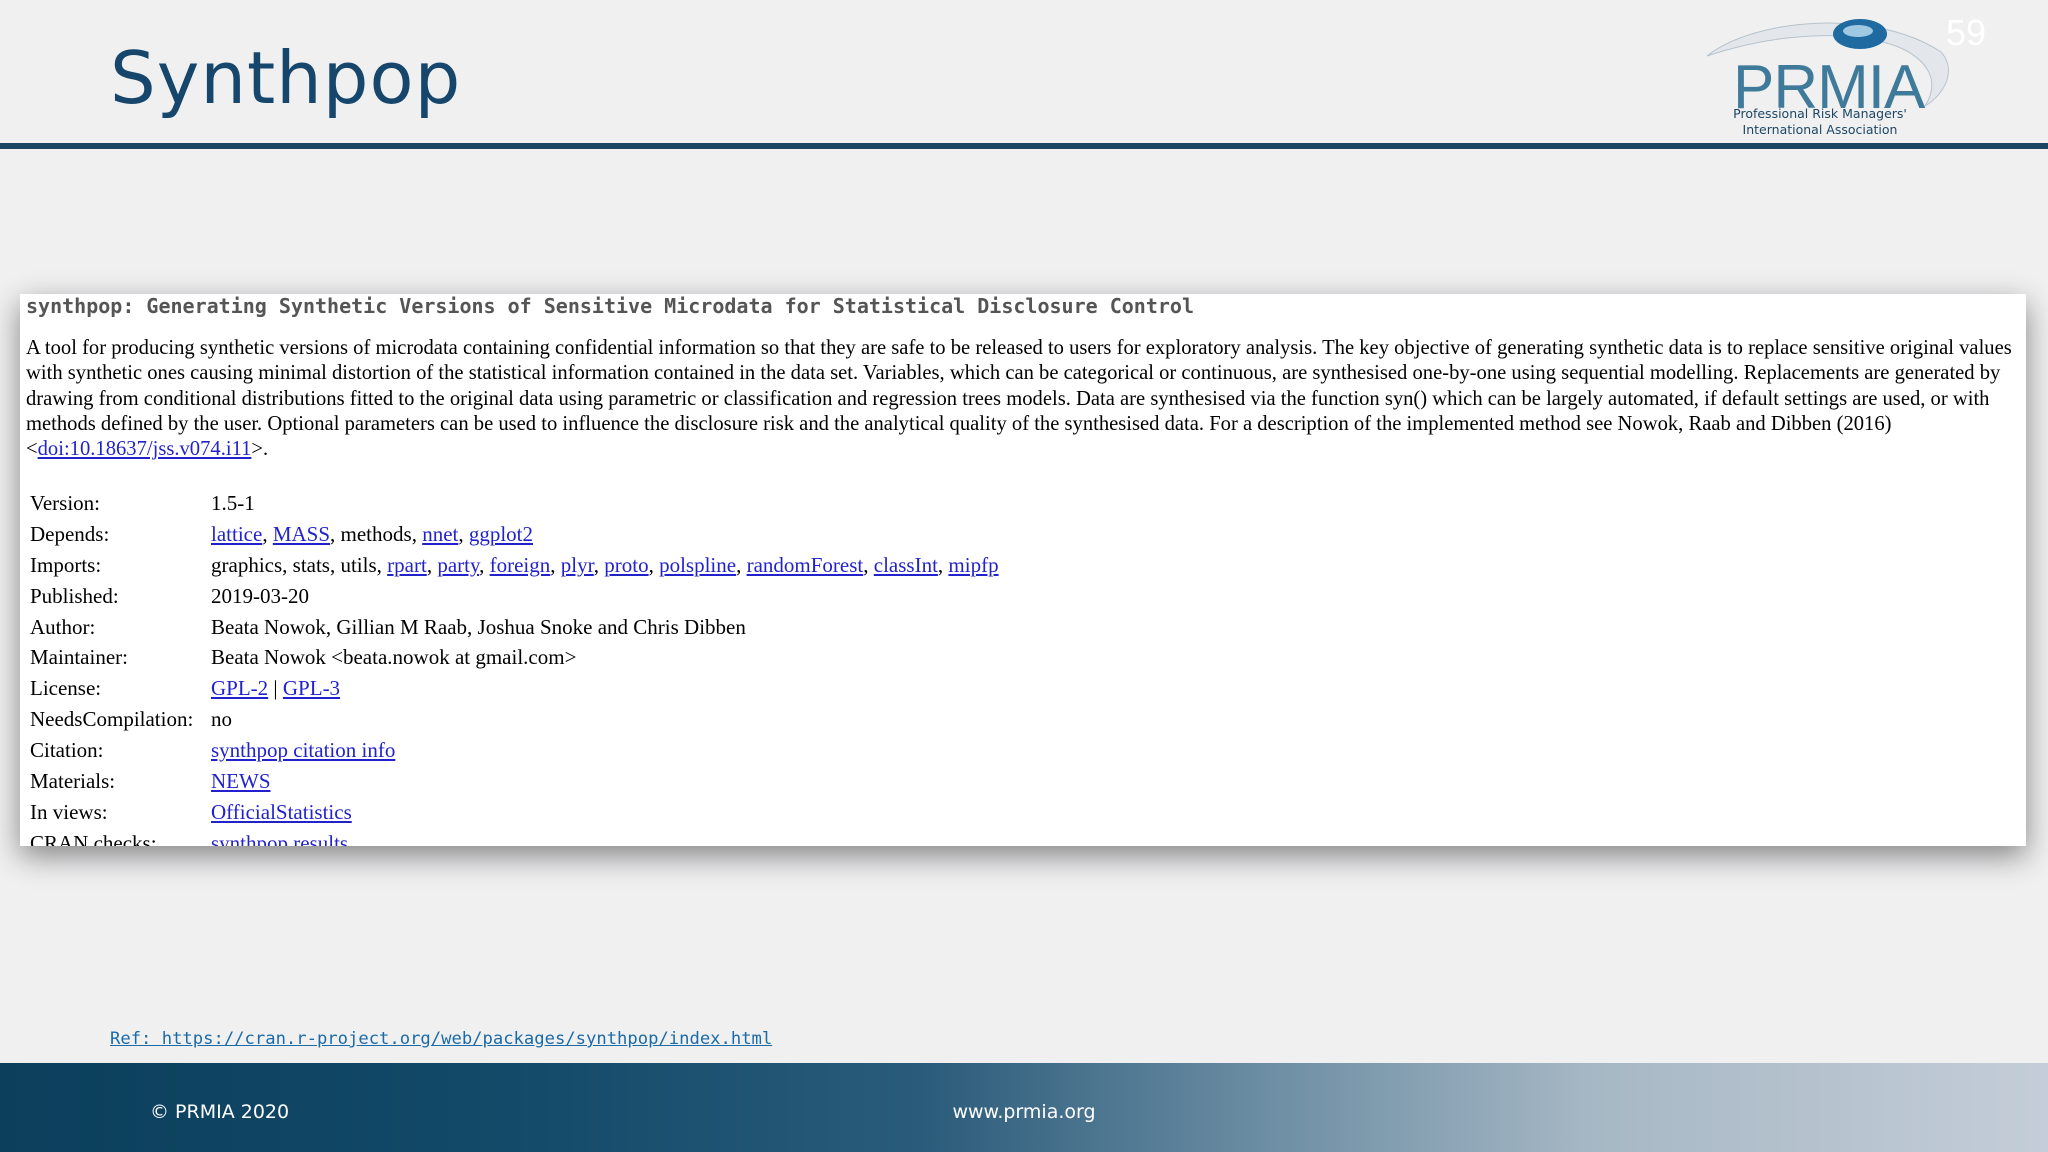 This screenshot has height=1152, width=2048. What do you see at coordinates (513, 503) in the screenshot?
I see `table-row-version: Version: 1.5-1` at bounding box center [513, 503].